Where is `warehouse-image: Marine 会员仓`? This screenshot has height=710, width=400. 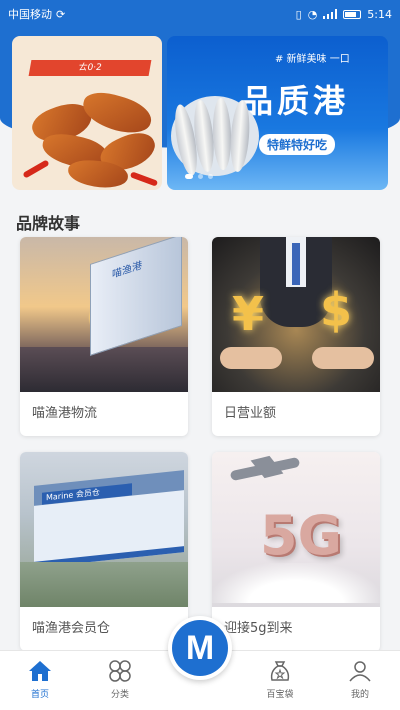 warehouse-image: Marine 会员仓 is located at coordinates (104, 529).